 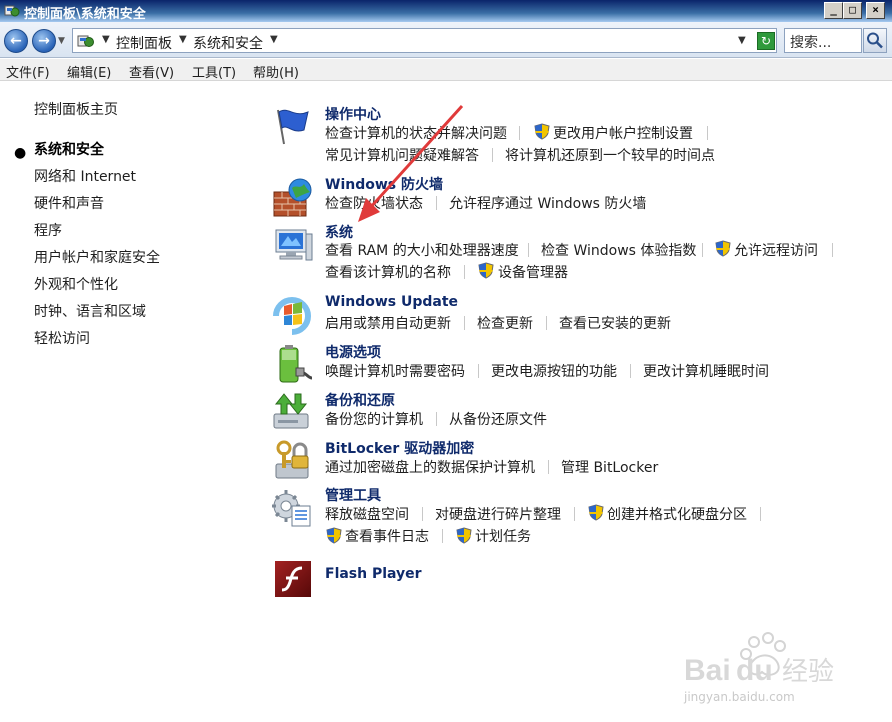 I want to click on menu-edit: 编辑(E), so click(x=89, y=71).